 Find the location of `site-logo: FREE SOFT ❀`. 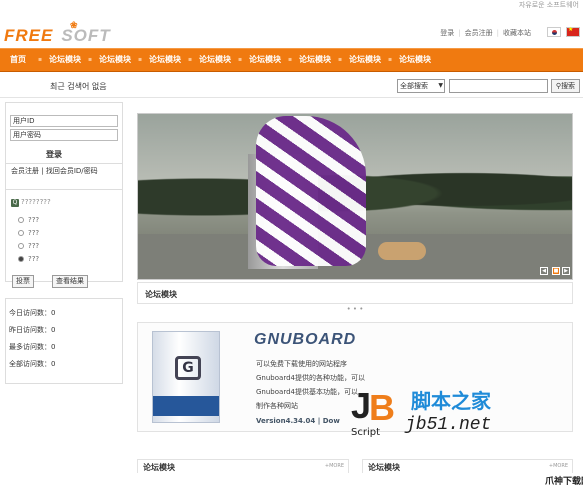

site-logo: FREE SOFT ❀ is located at coordinates (57, 33).